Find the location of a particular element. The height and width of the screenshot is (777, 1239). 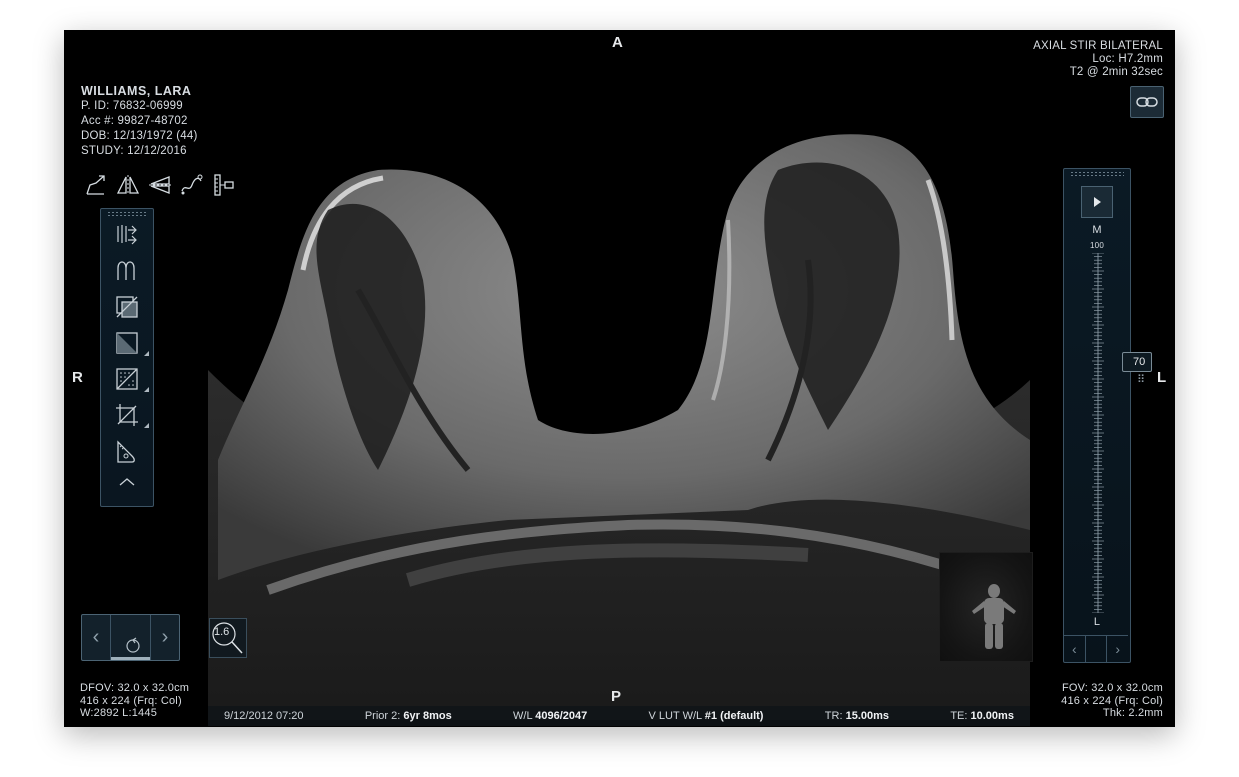

window-level-icon is located at coordinates (127, 343).